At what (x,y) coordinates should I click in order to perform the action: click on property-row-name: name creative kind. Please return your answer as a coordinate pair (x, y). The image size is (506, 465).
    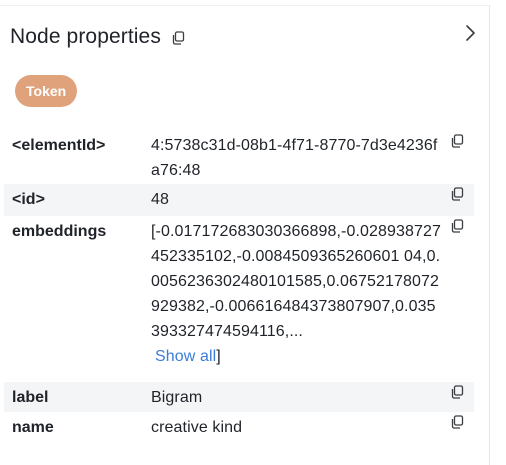
    Looking at the image, I should click on (239, 427).